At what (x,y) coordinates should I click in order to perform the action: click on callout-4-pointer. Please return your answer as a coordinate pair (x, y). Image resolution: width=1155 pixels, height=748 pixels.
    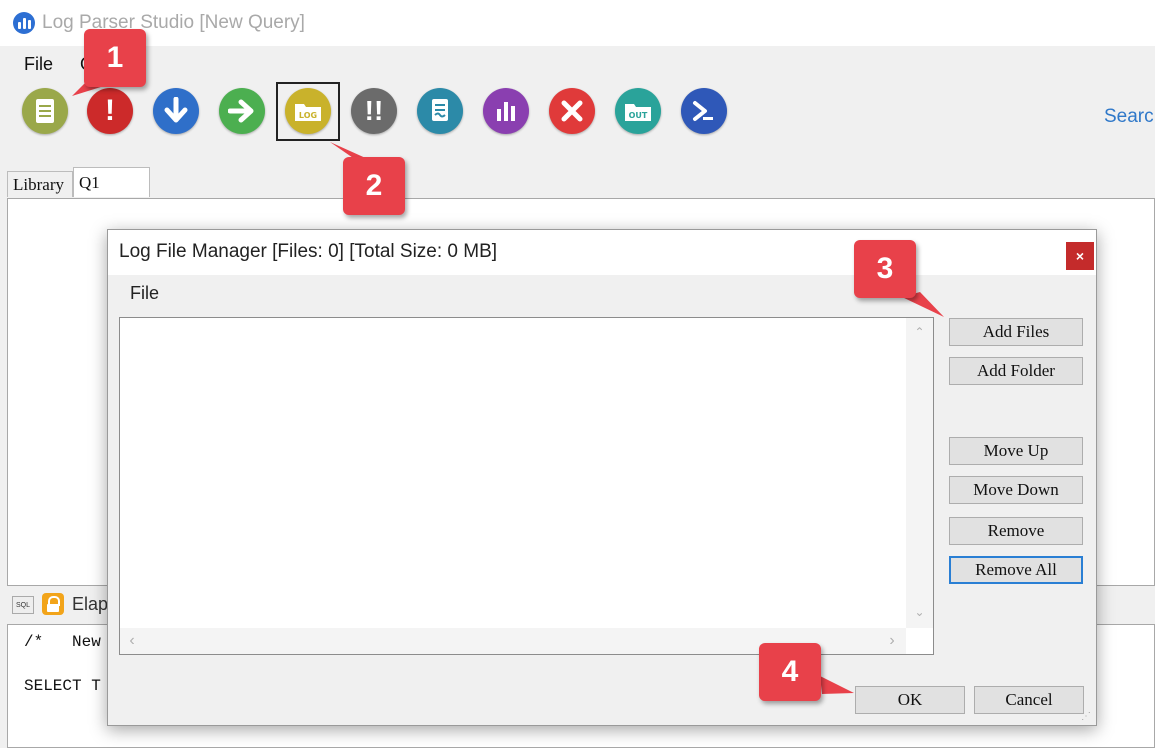
    Looking at the image, I should click on (837, 685).